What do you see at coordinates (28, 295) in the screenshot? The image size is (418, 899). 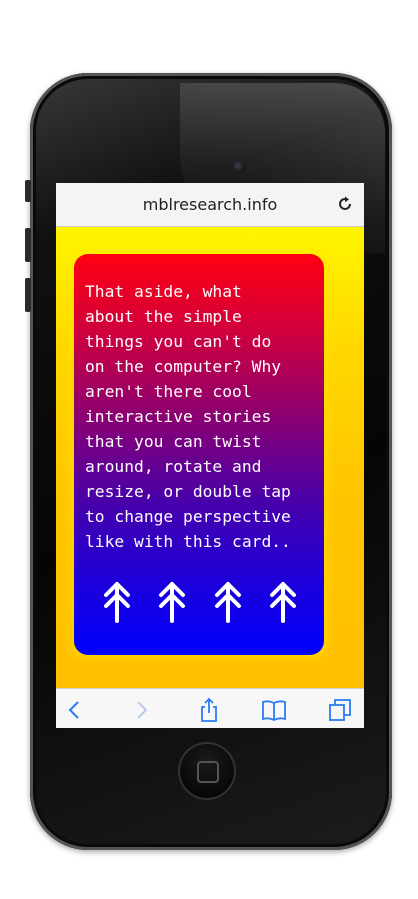 I see `volume-down-button` at bounding box center [28, 295].